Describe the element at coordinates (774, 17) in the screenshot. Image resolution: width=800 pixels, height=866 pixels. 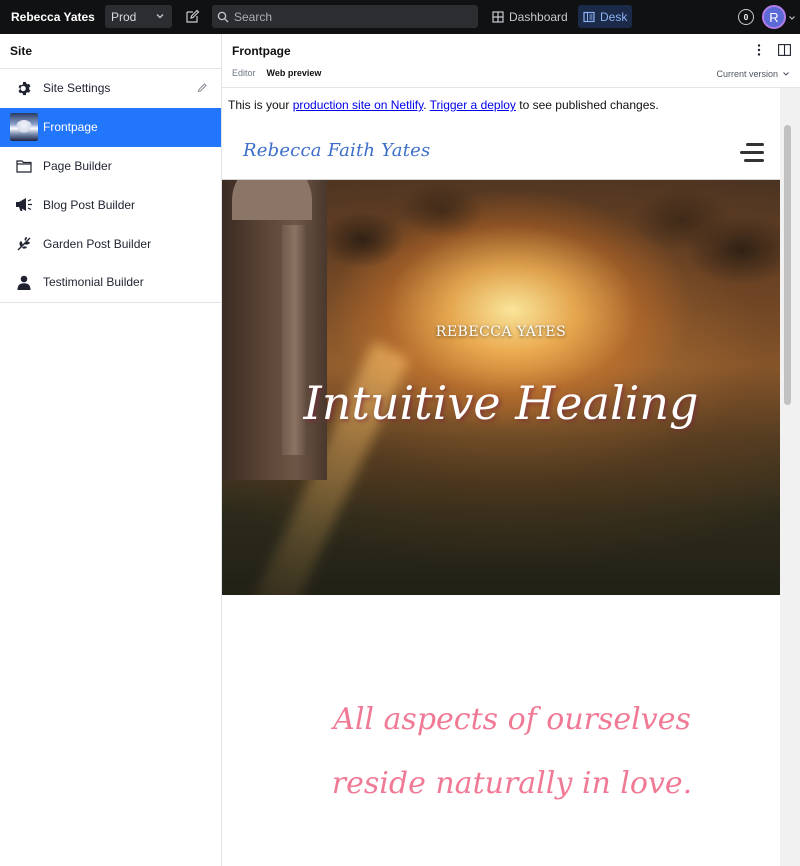
I see `user-avatar: R` at that location.